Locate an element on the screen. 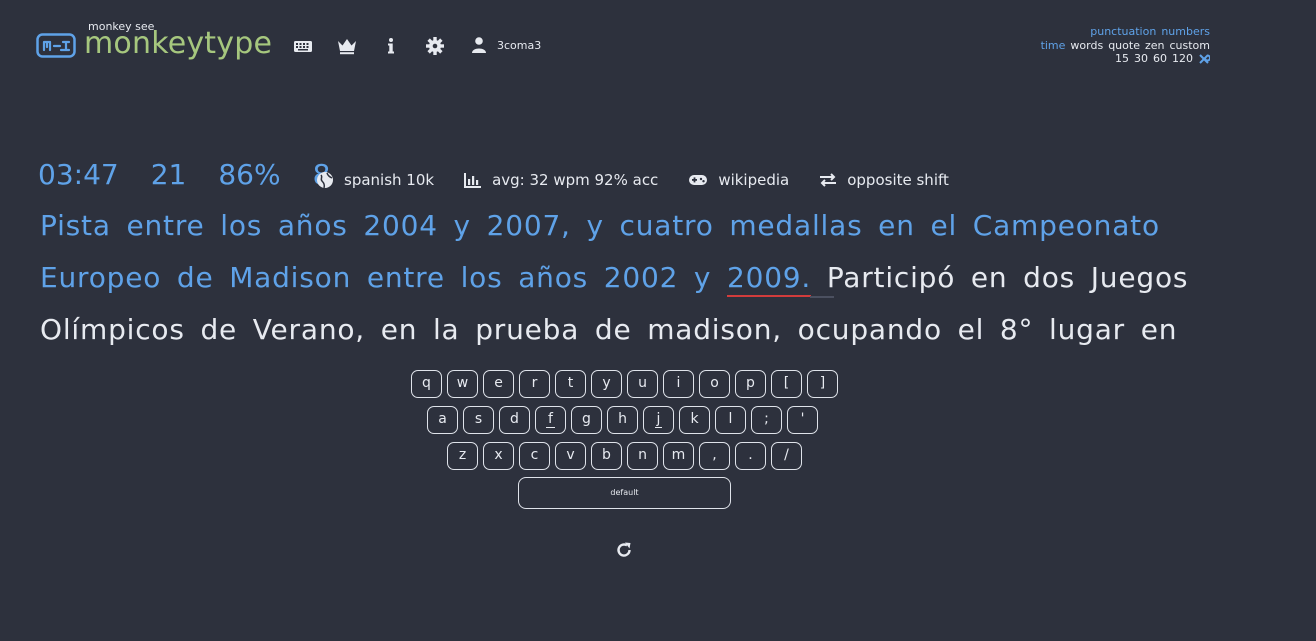  time-30: 30 is located at coordinates (1141, 59).